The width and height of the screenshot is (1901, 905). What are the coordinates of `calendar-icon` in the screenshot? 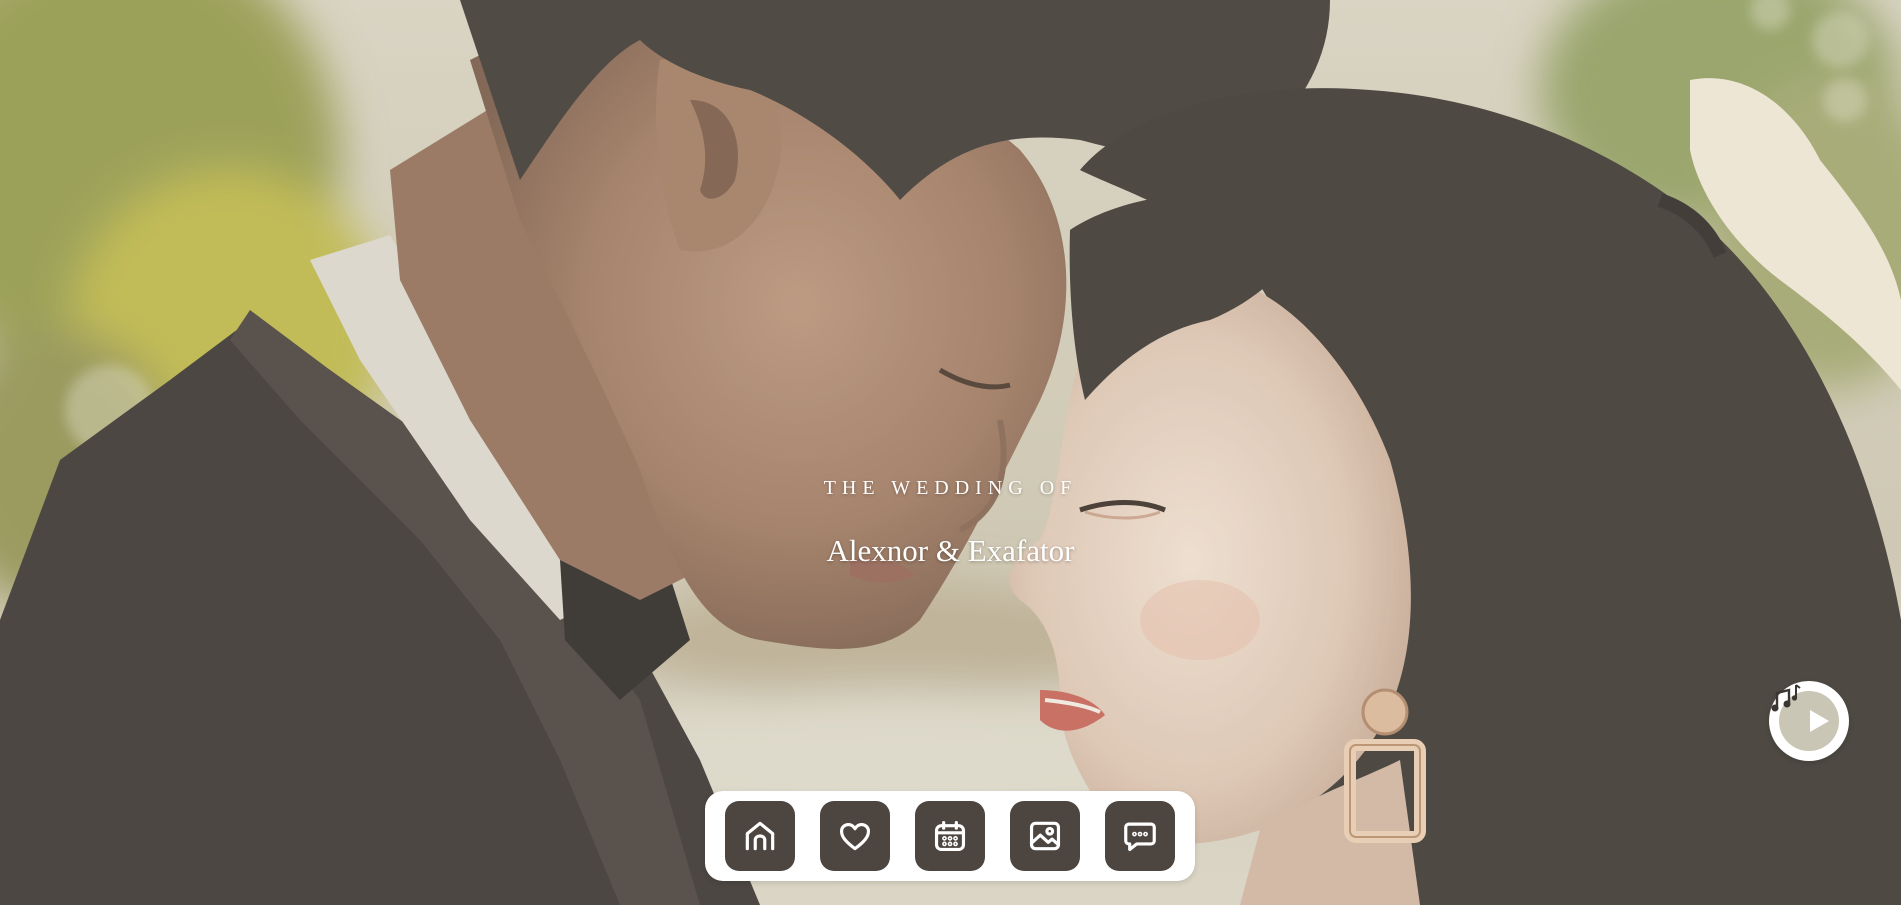 It's located at (950, 836).